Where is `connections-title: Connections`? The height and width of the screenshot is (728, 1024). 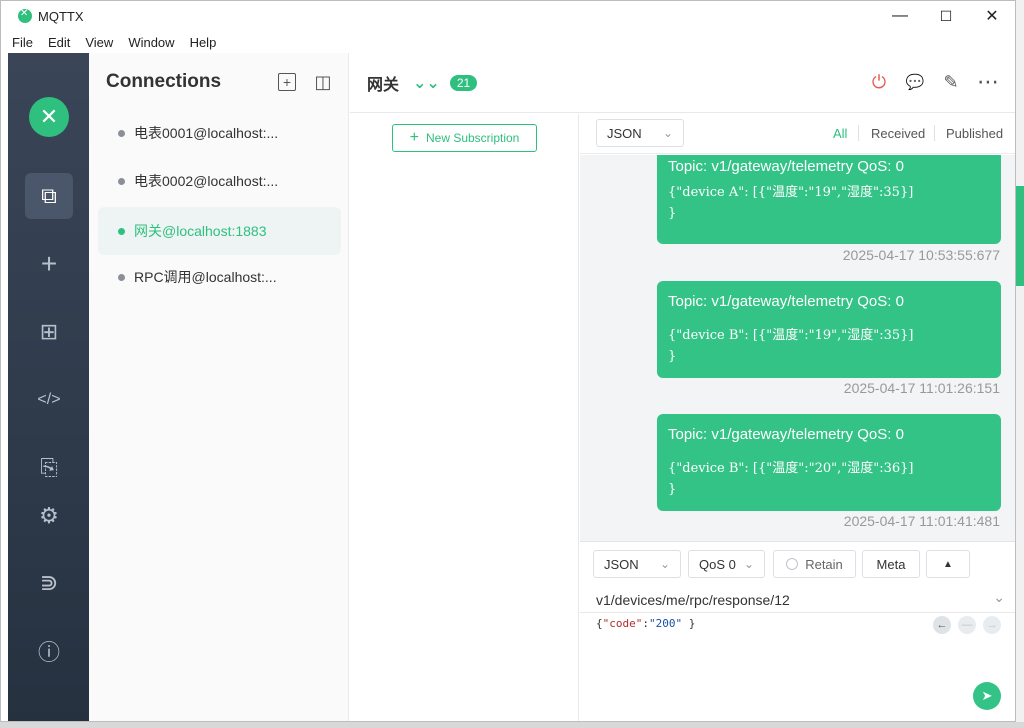 connections-title: Connections is located at coordinates (164, 81).